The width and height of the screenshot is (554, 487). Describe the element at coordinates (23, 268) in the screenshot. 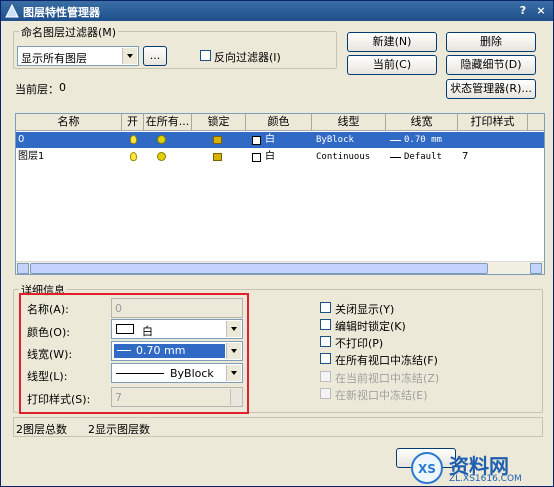

I see `scroll-left-icon` at that location.